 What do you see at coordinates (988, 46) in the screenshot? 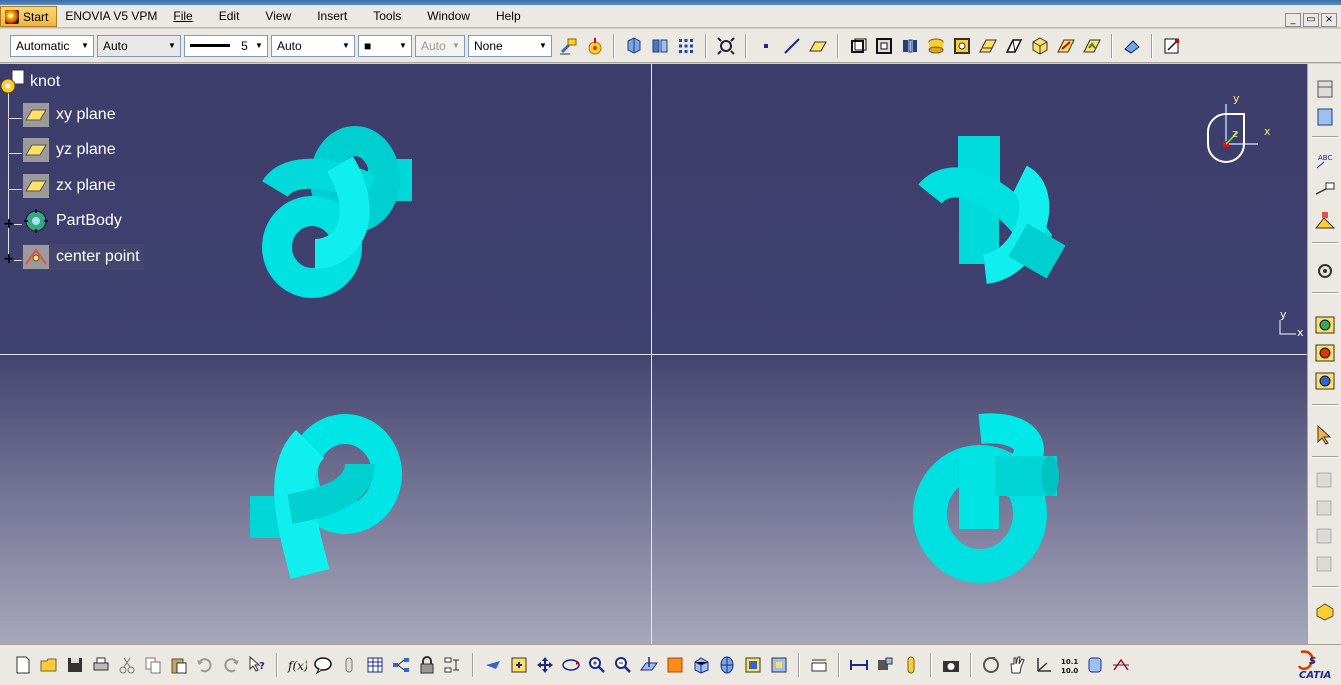
I see `fillet-icon` at bounding box center [988, 46].